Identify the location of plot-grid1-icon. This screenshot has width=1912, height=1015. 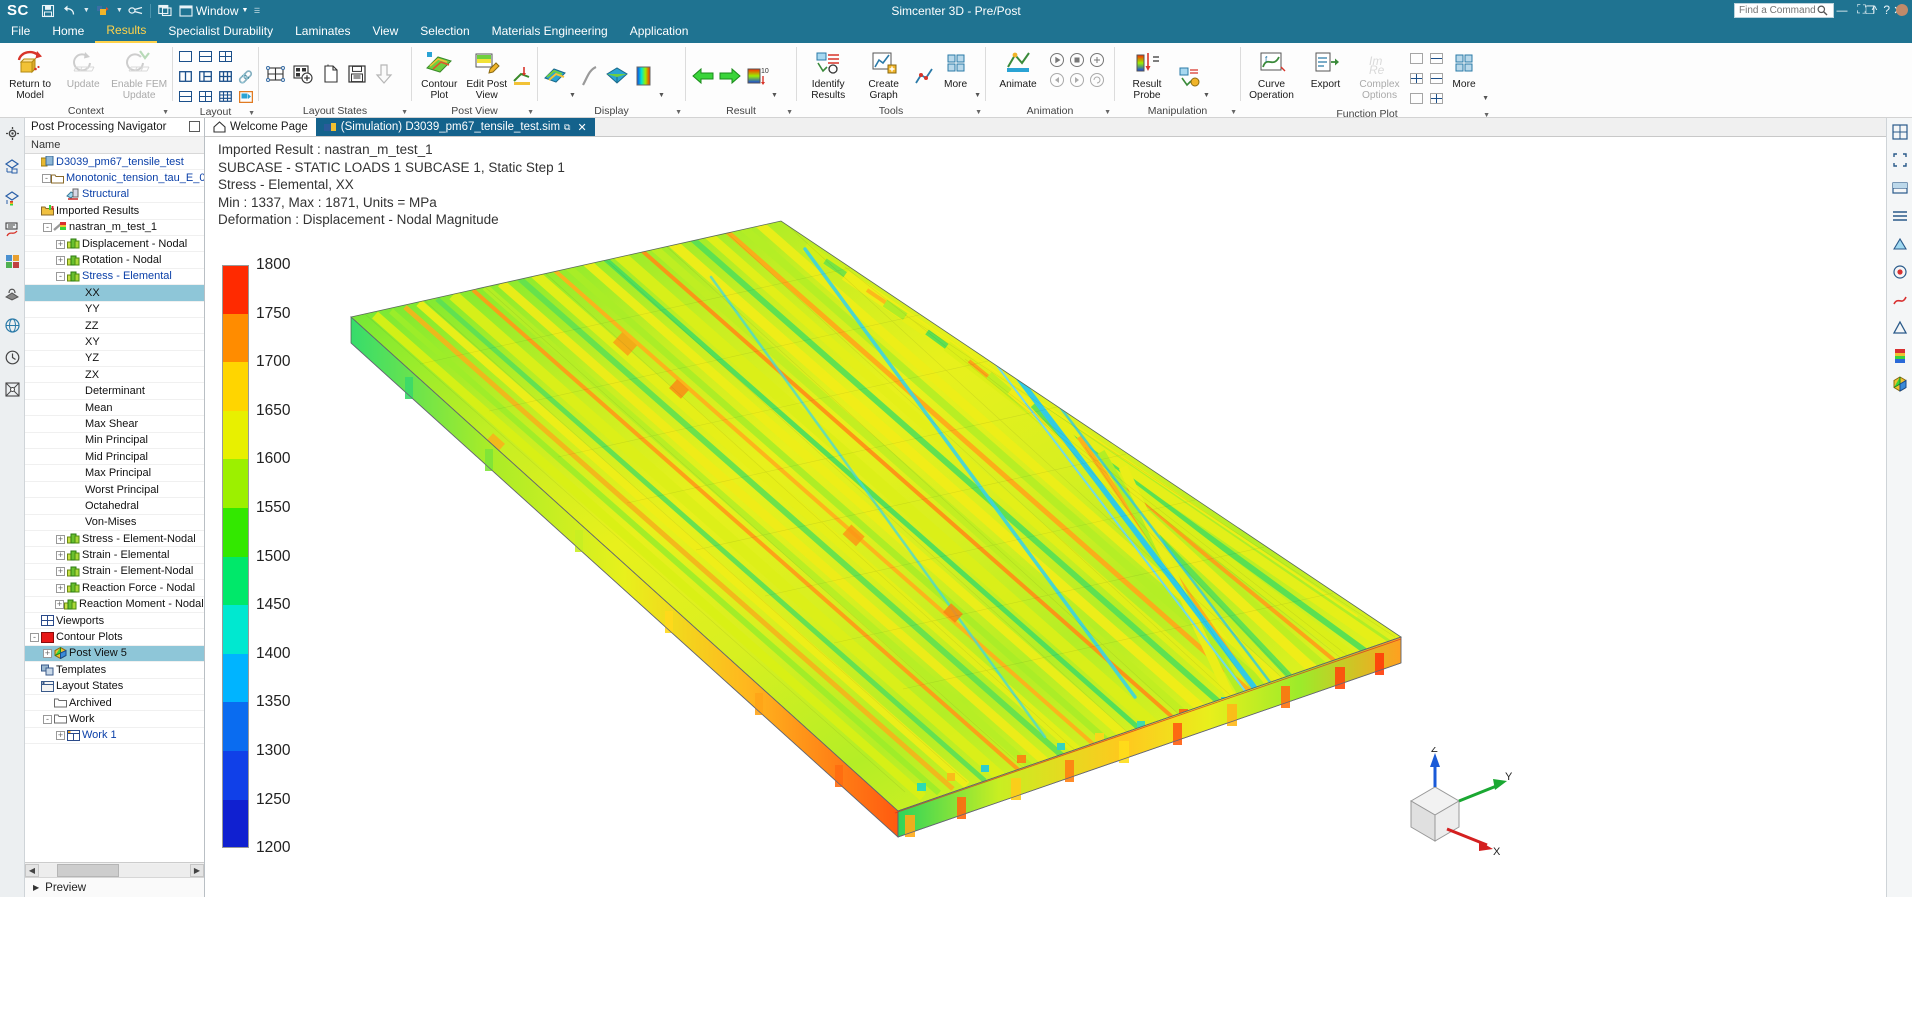
(1416, 58).